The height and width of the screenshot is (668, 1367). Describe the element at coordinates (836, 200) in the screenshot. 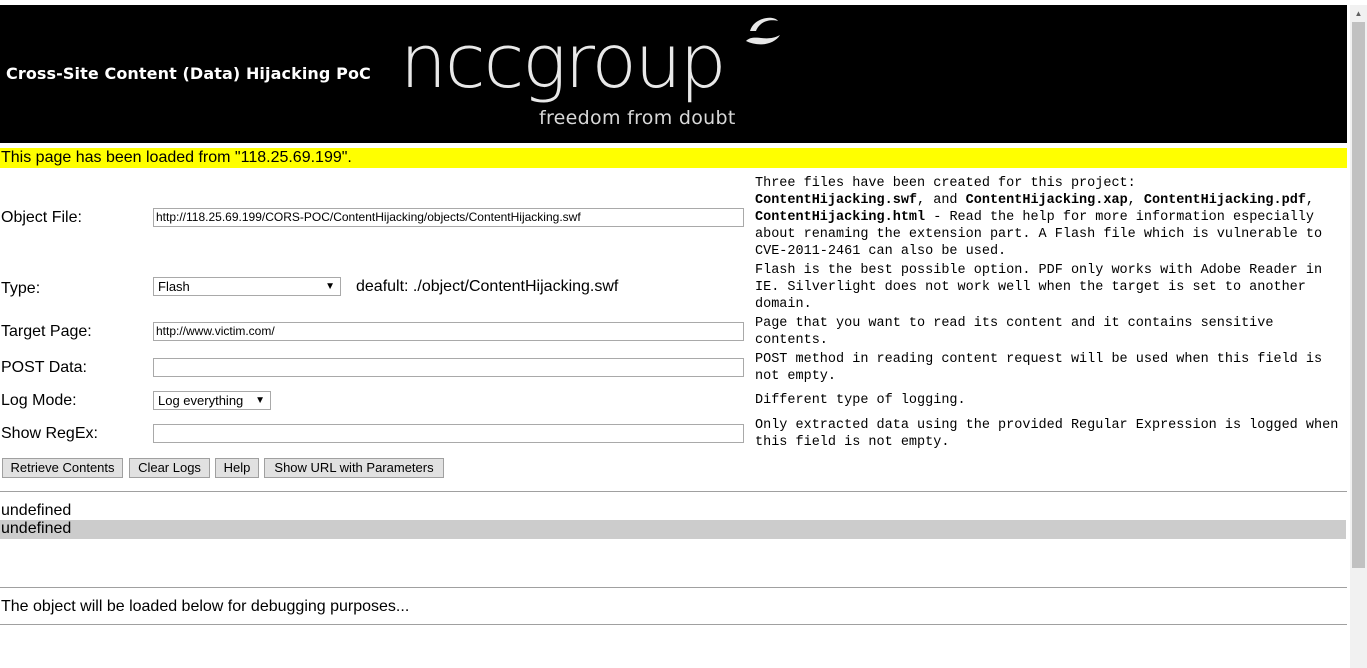

I see `file-swf: ContentHijacking.swf` at that location.